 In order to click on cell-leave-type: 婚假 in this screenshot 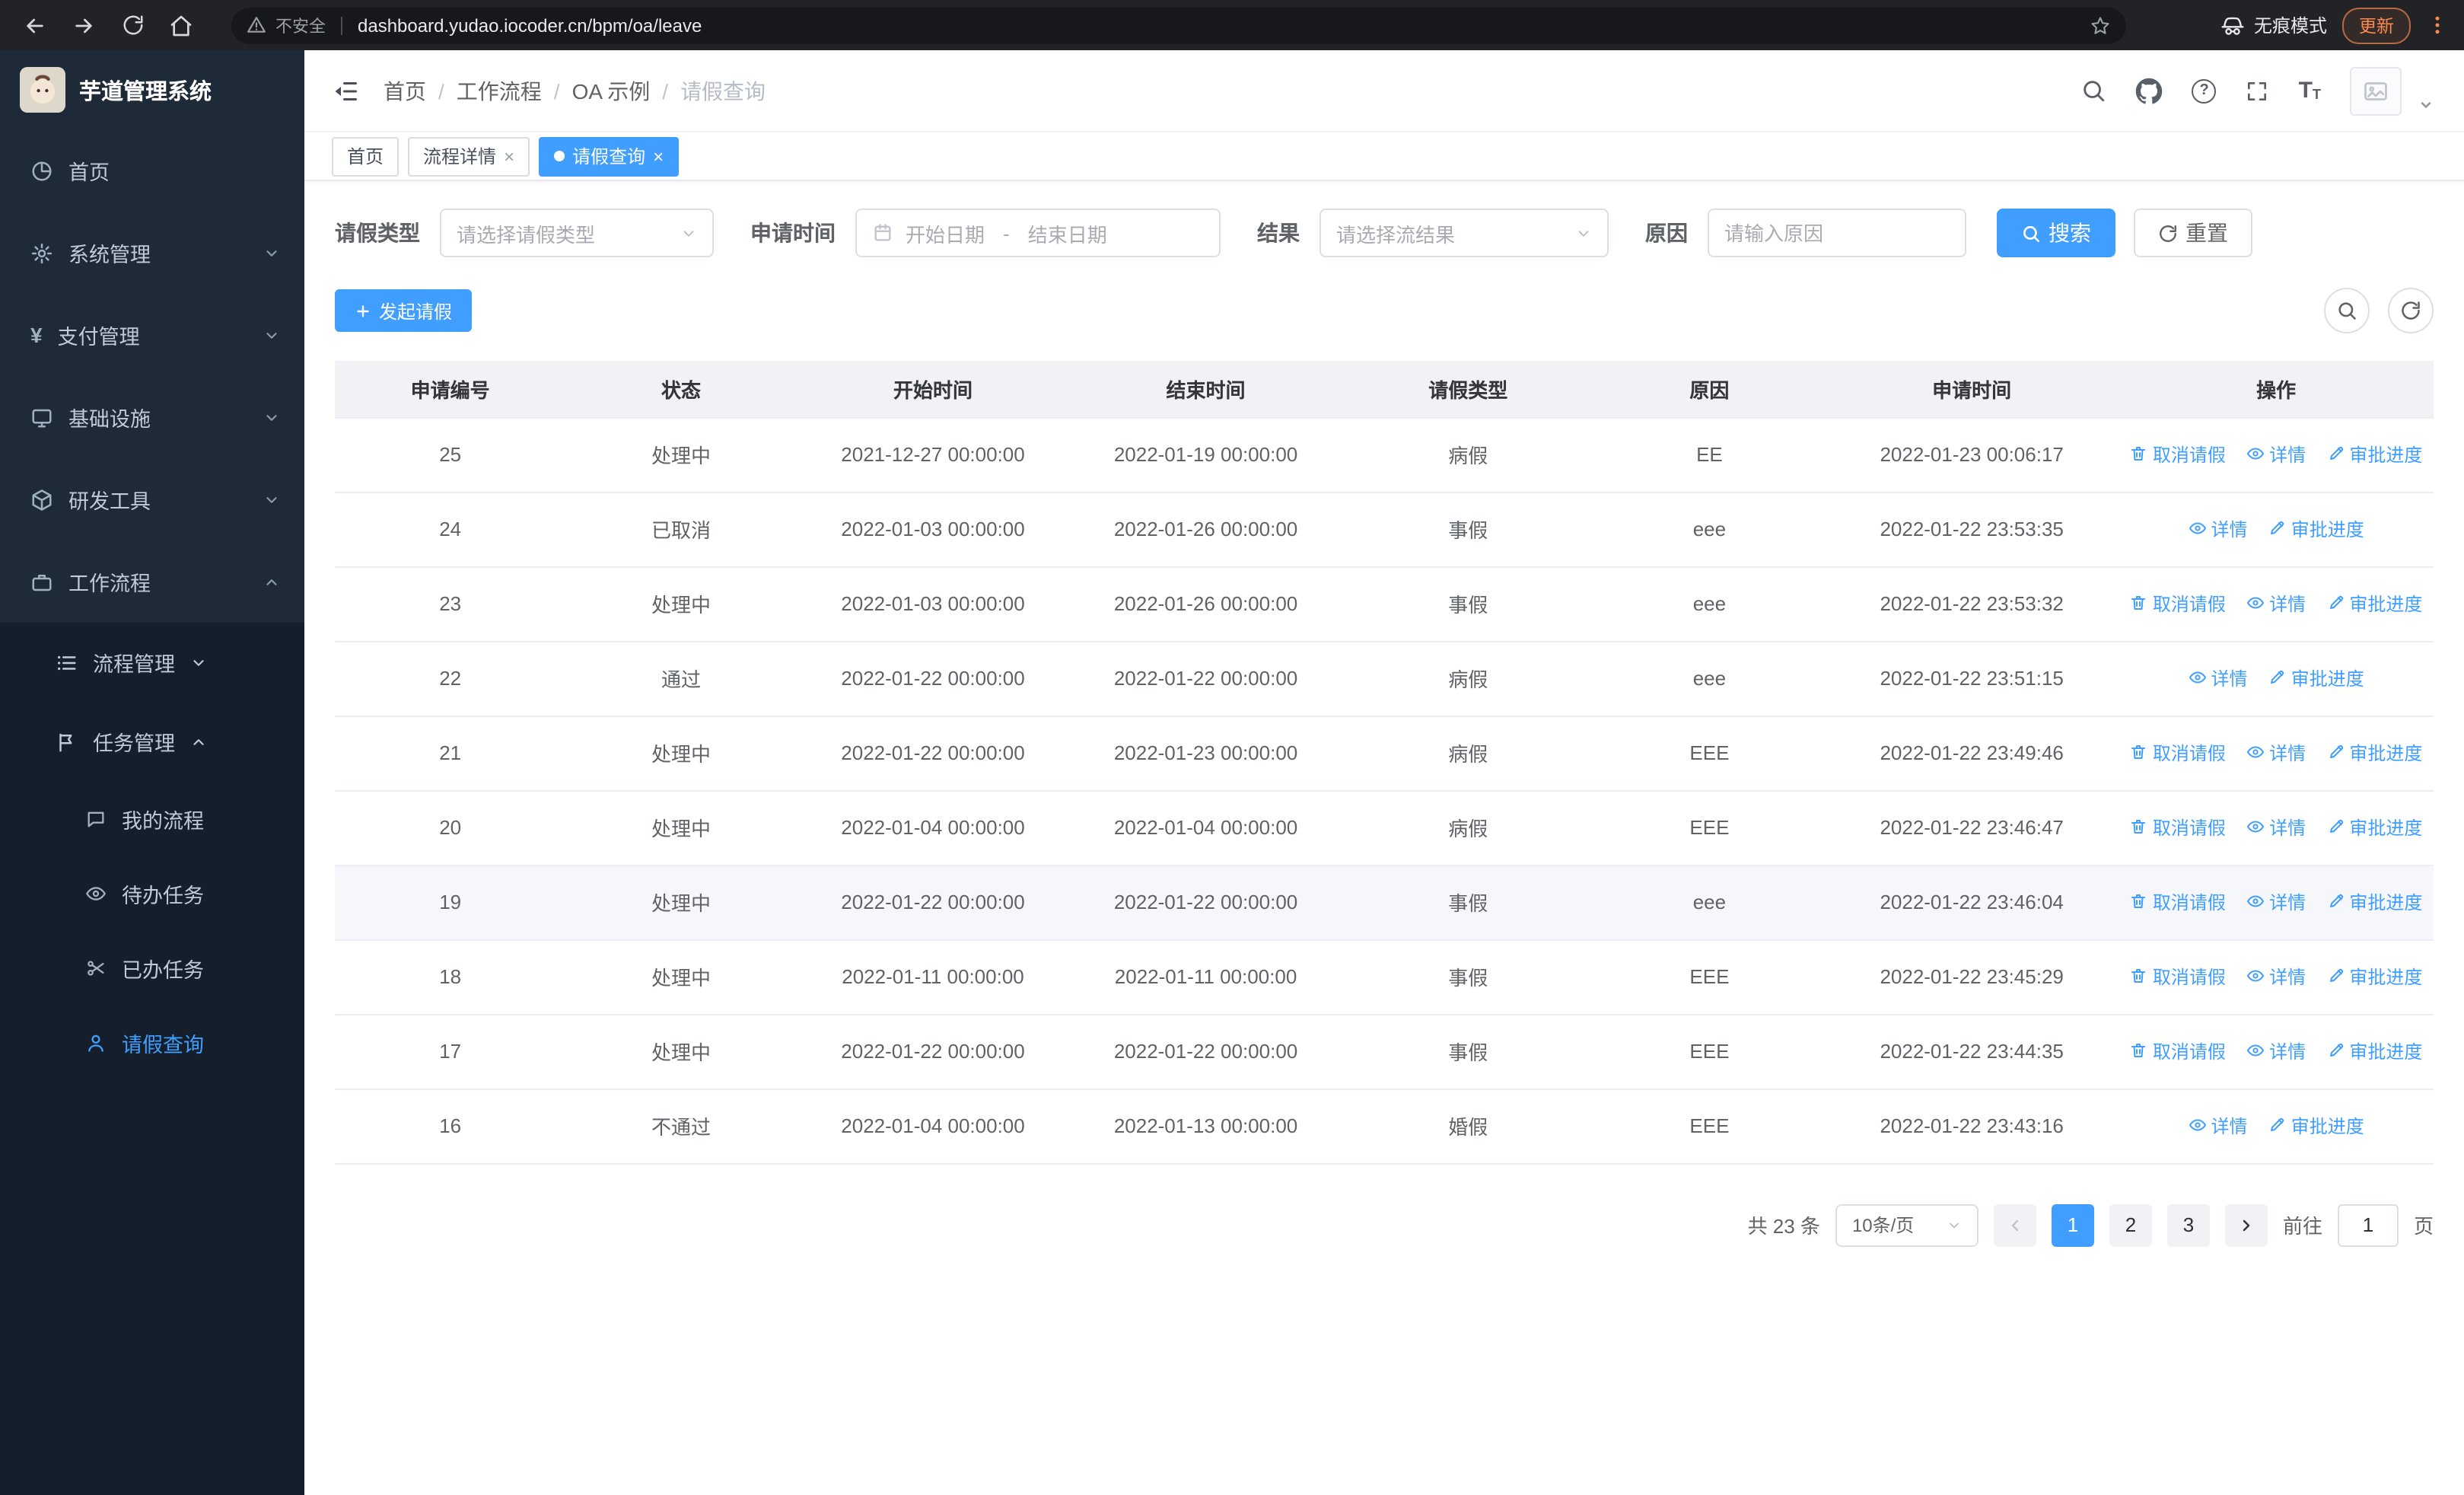, I will do `click(1468, 1127)`.